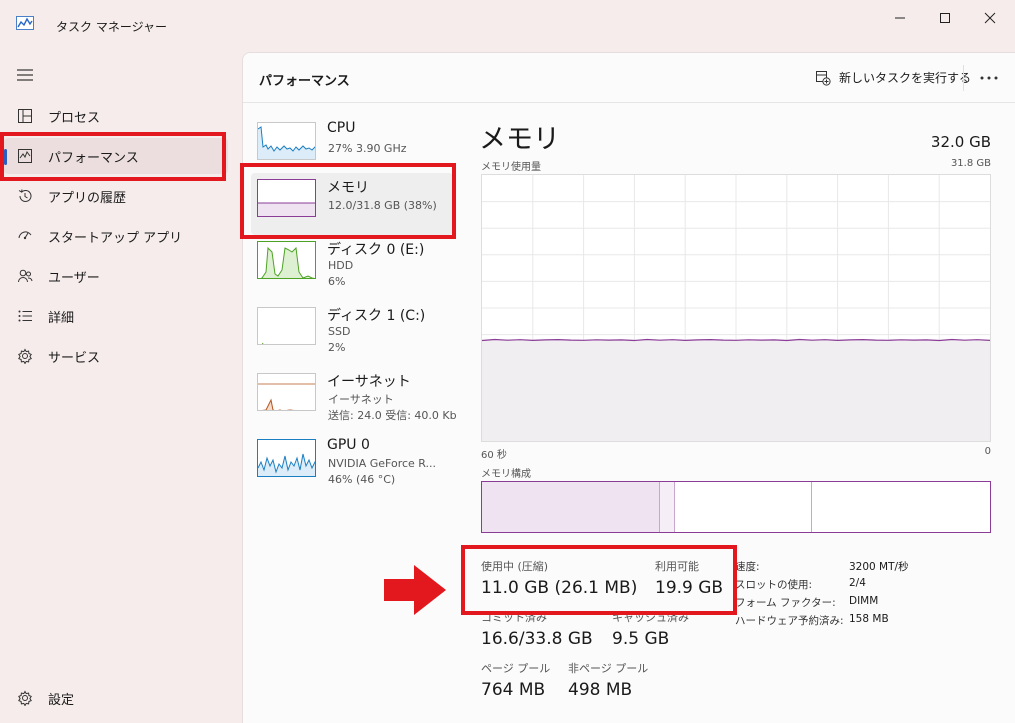  What do you see at coordinates (286, 392) in the screenshot?
I see `ethernet-thumbnail-graph` at bounding box center [286, 392].